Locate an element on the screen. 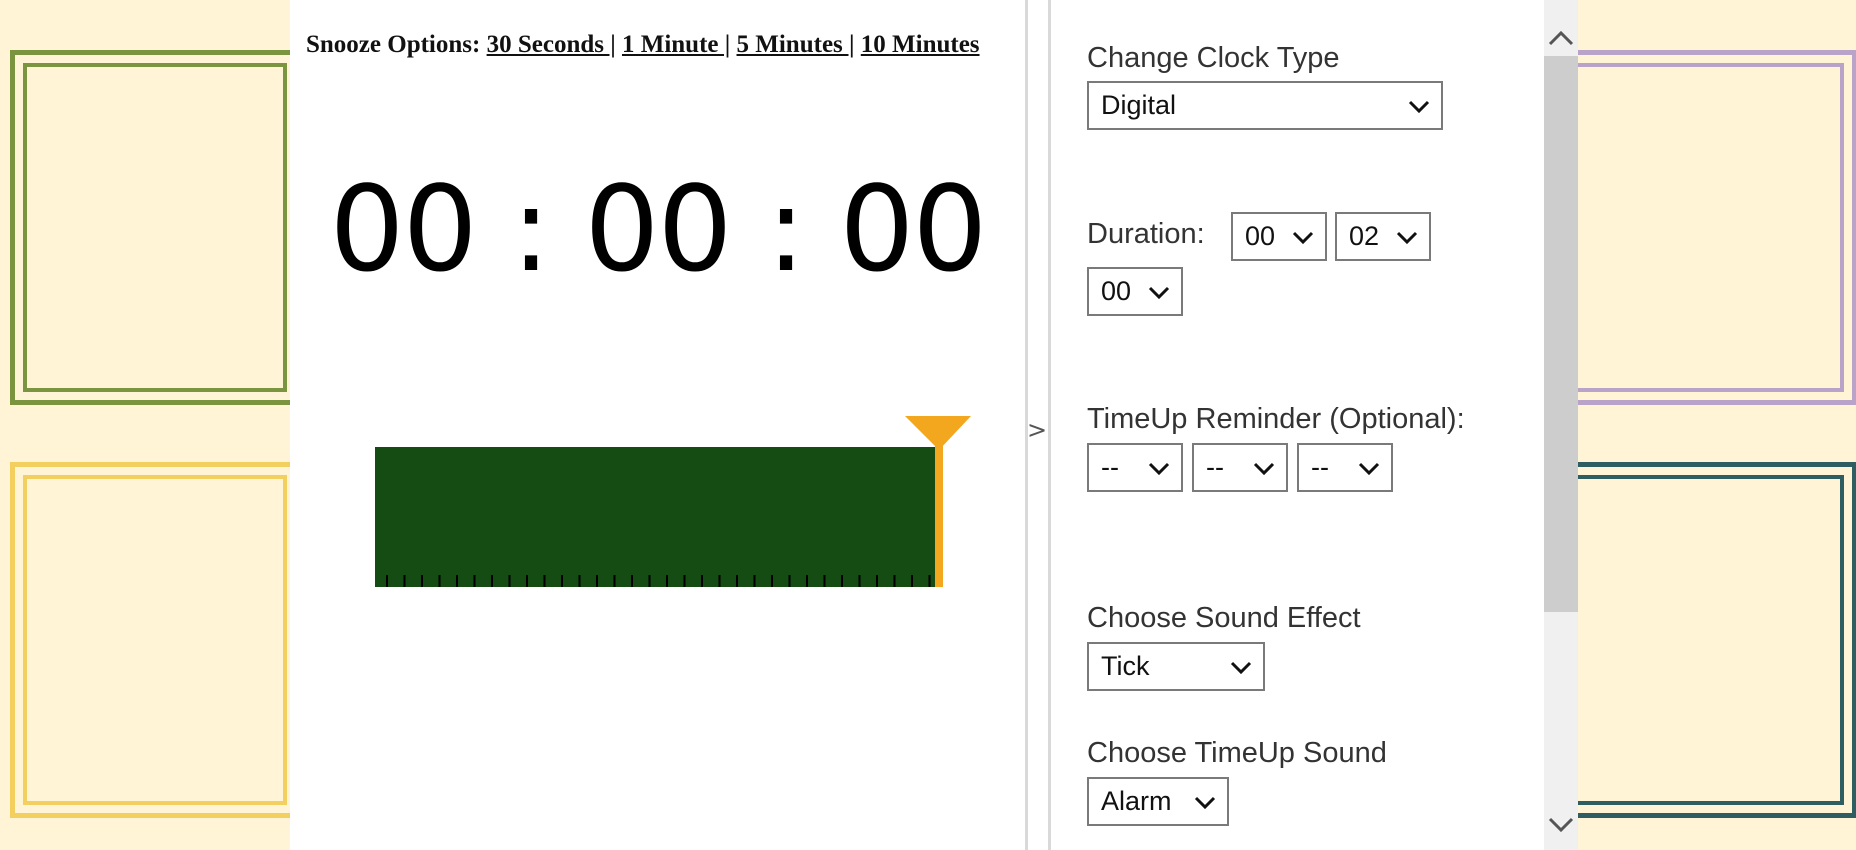 The image size is (1856, 850). duration-seconds-value: 00 is located at coordinates (1116, 291).